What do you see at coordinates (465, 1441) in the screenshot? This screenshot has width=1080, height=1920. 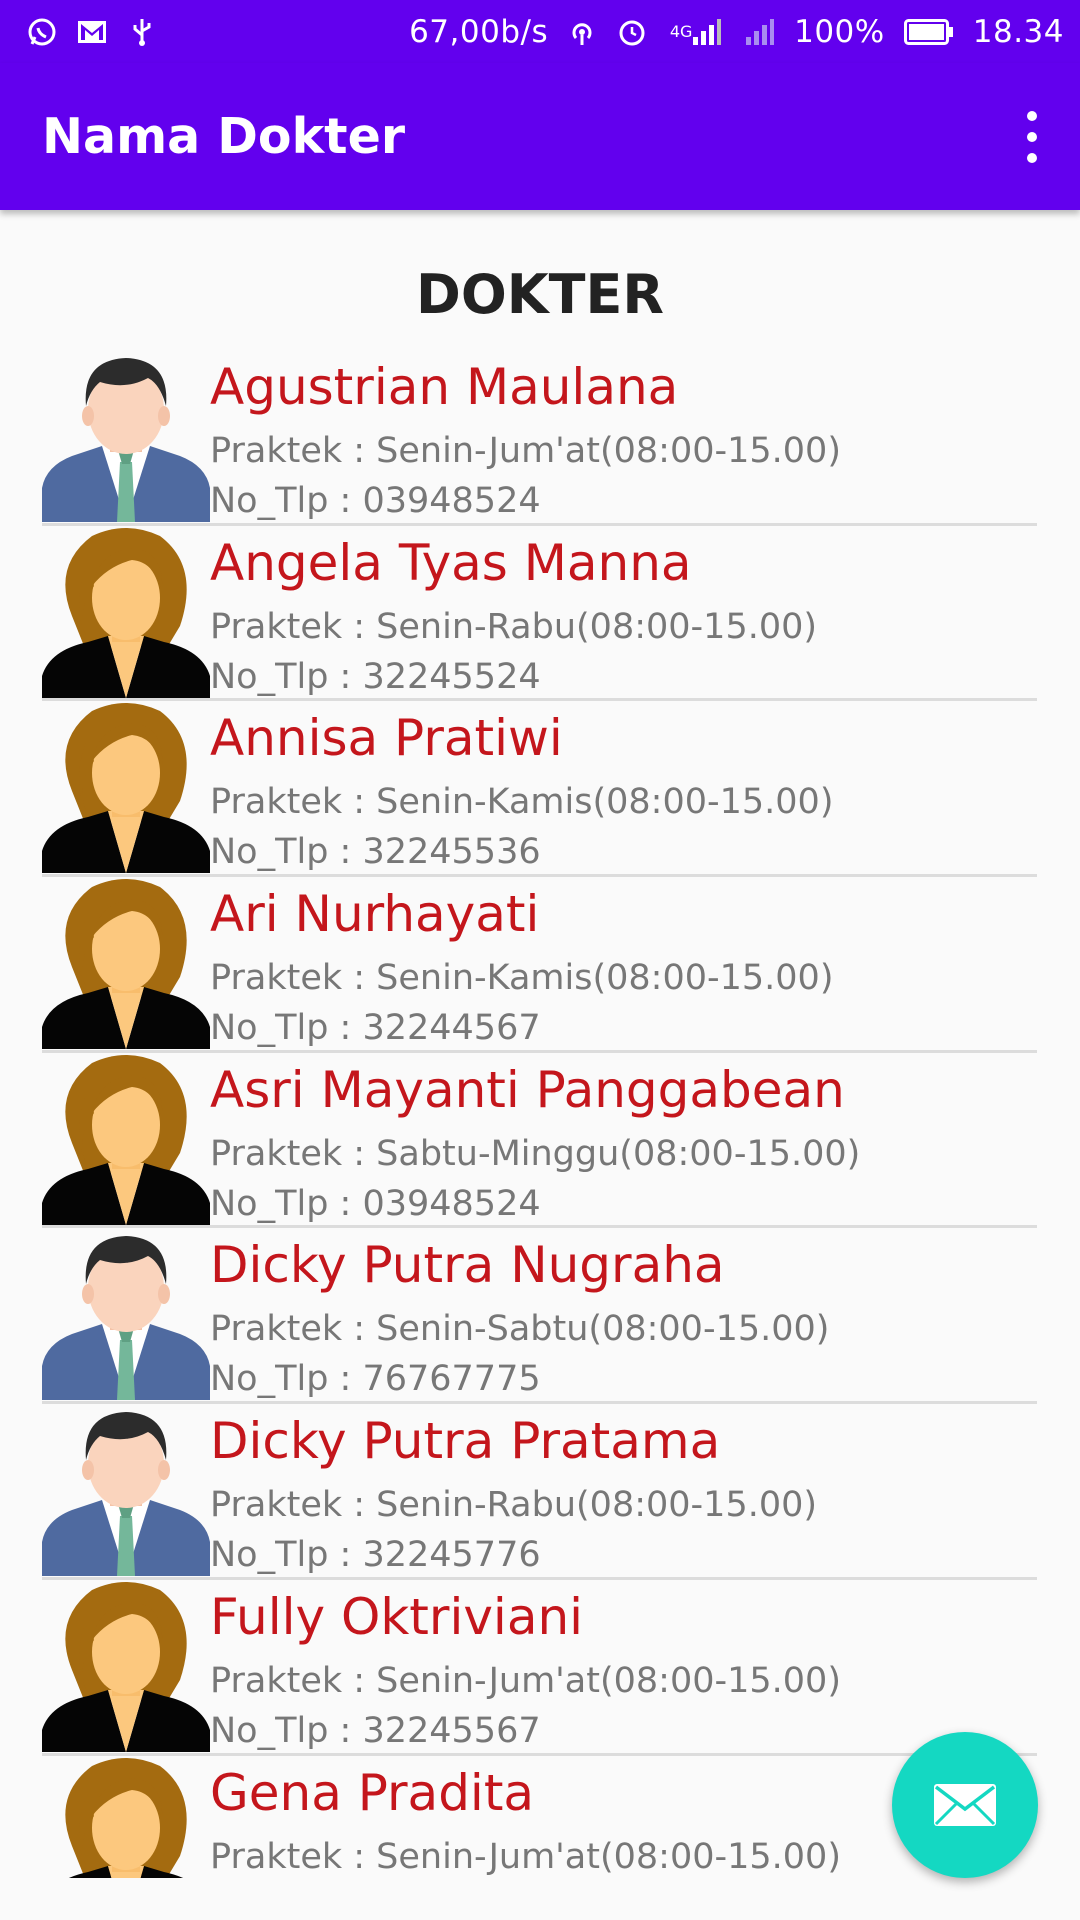 I see `doctor-name: Dicky Putra Pratama` at bounding box center [465, 1441].